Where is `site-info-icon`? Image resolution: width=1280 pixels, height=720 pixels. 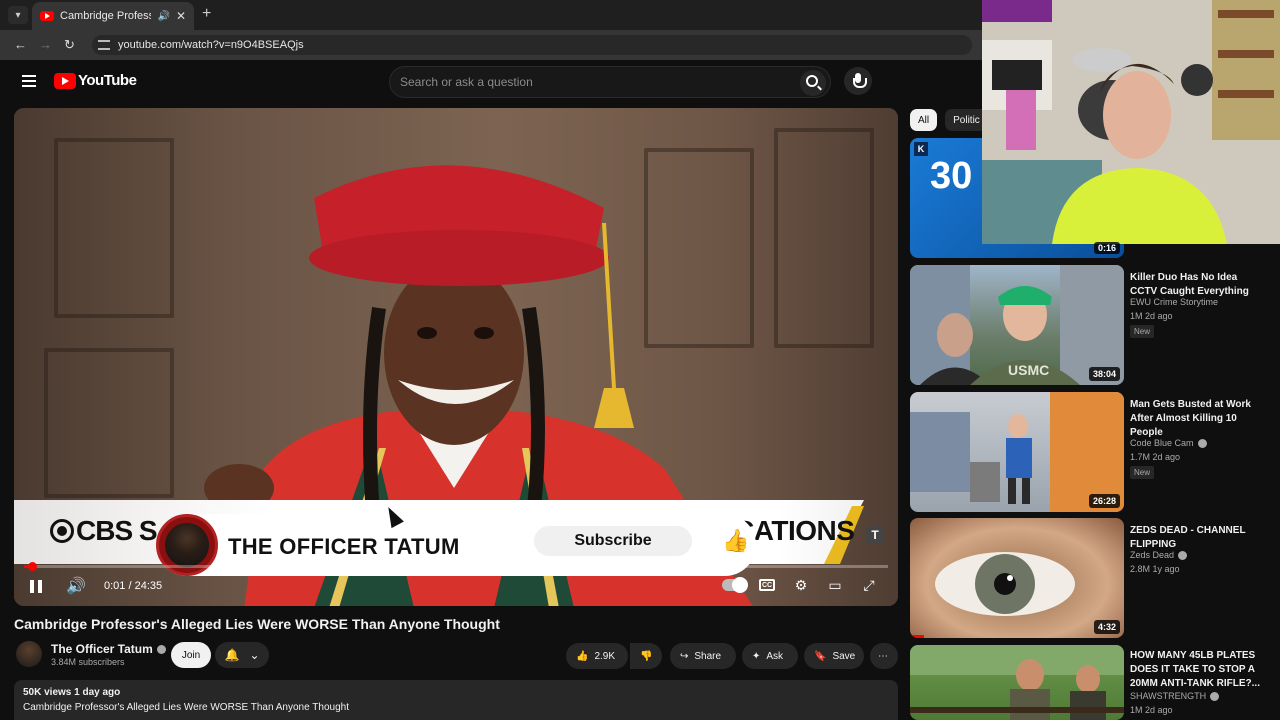
site-info-icon is located at coordinates (104, 45).